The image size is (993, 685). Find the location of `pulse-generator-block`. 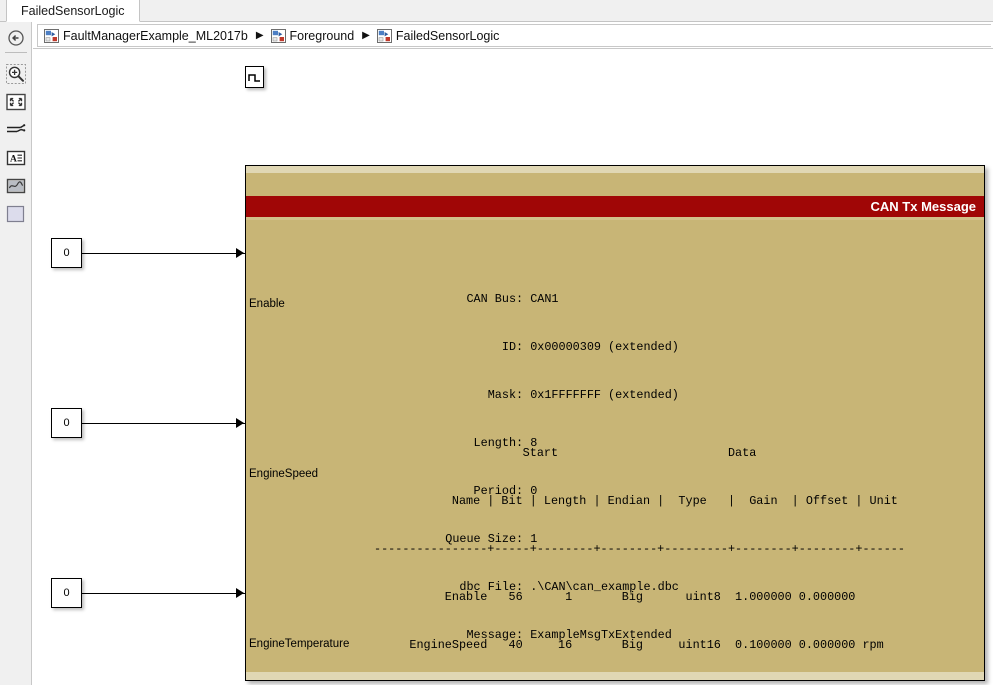

pulse-generator-block is located at coordinates (254, 77).